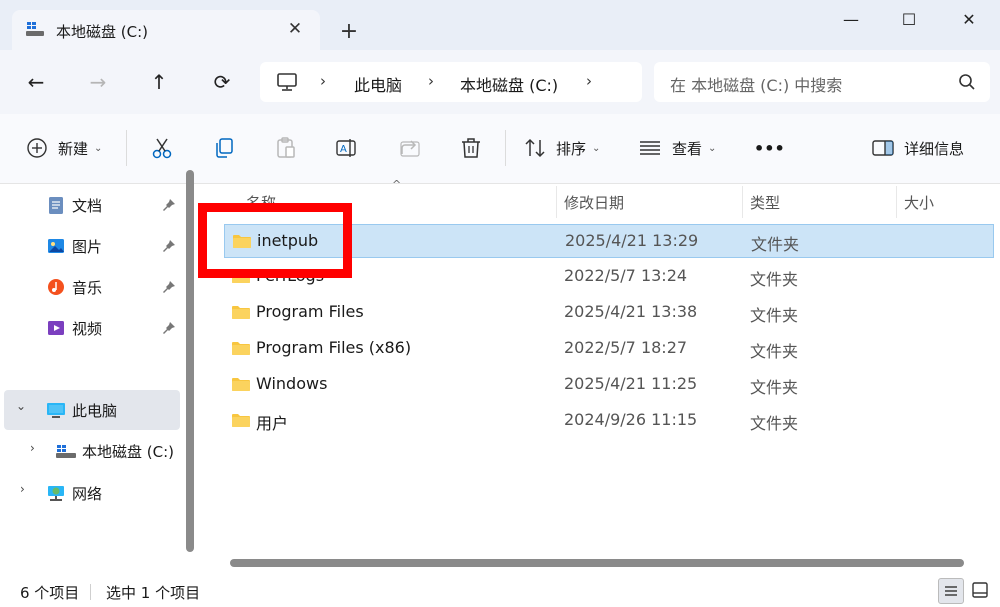  I want to click on paste-icon, so click(286, 147).